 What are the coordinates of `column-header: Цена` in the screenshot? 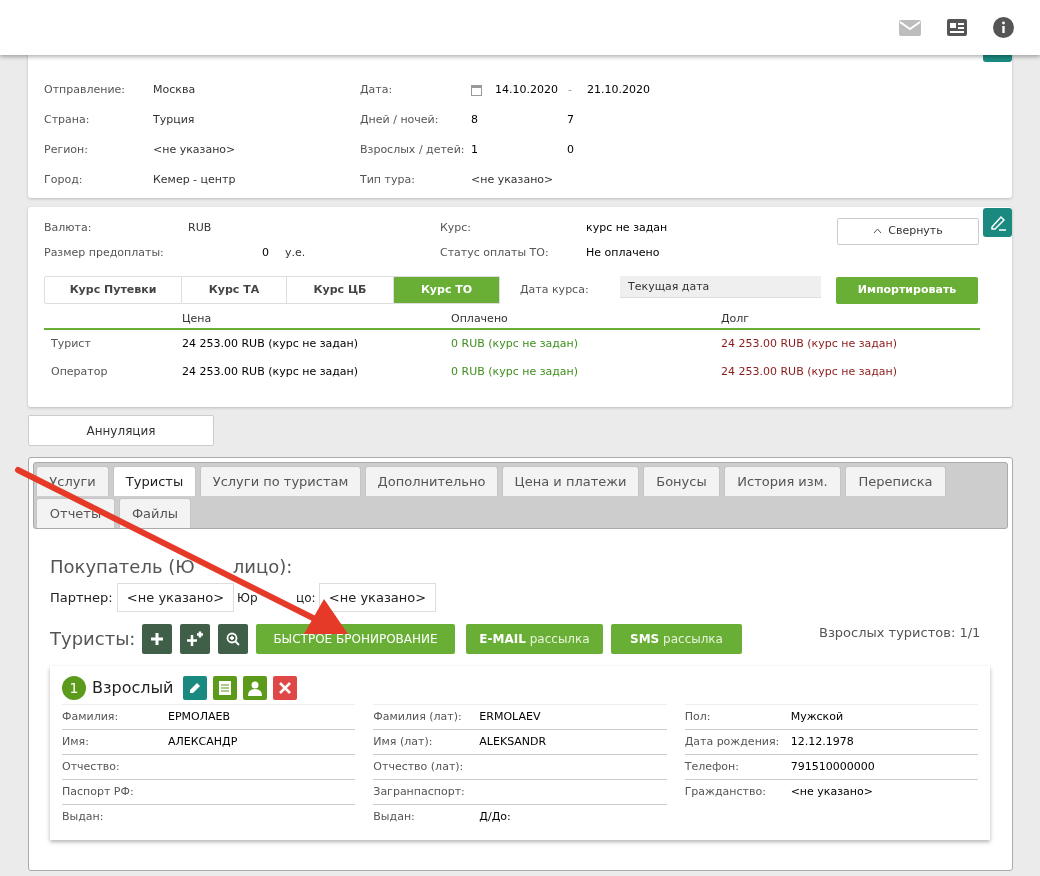 It's located at (197, 318).